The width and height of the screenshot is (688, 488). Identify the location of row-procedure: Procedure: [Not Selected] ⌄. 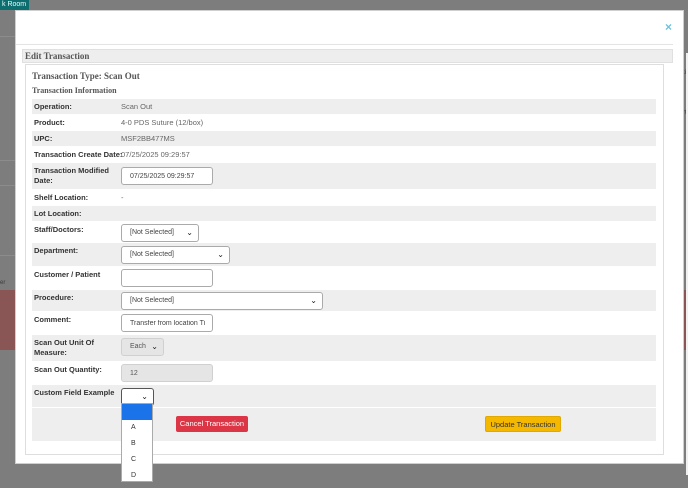
(344, 300).